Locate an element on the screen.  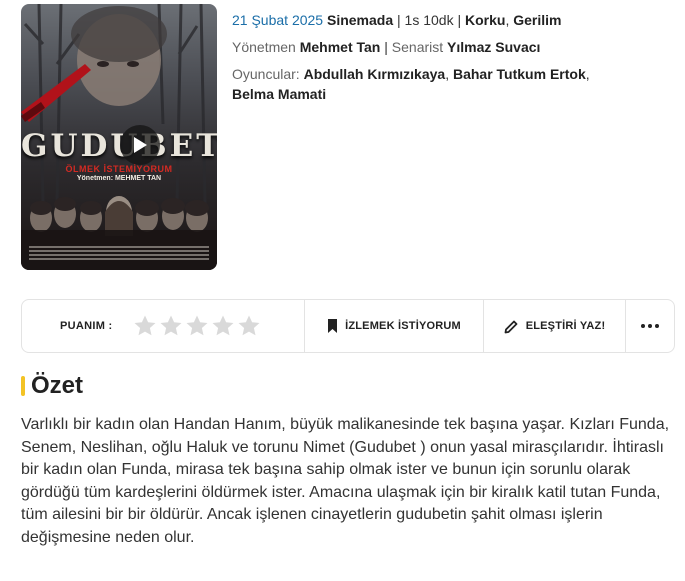
cast-label: Oyuncular: is located at coordinates (268, 74).